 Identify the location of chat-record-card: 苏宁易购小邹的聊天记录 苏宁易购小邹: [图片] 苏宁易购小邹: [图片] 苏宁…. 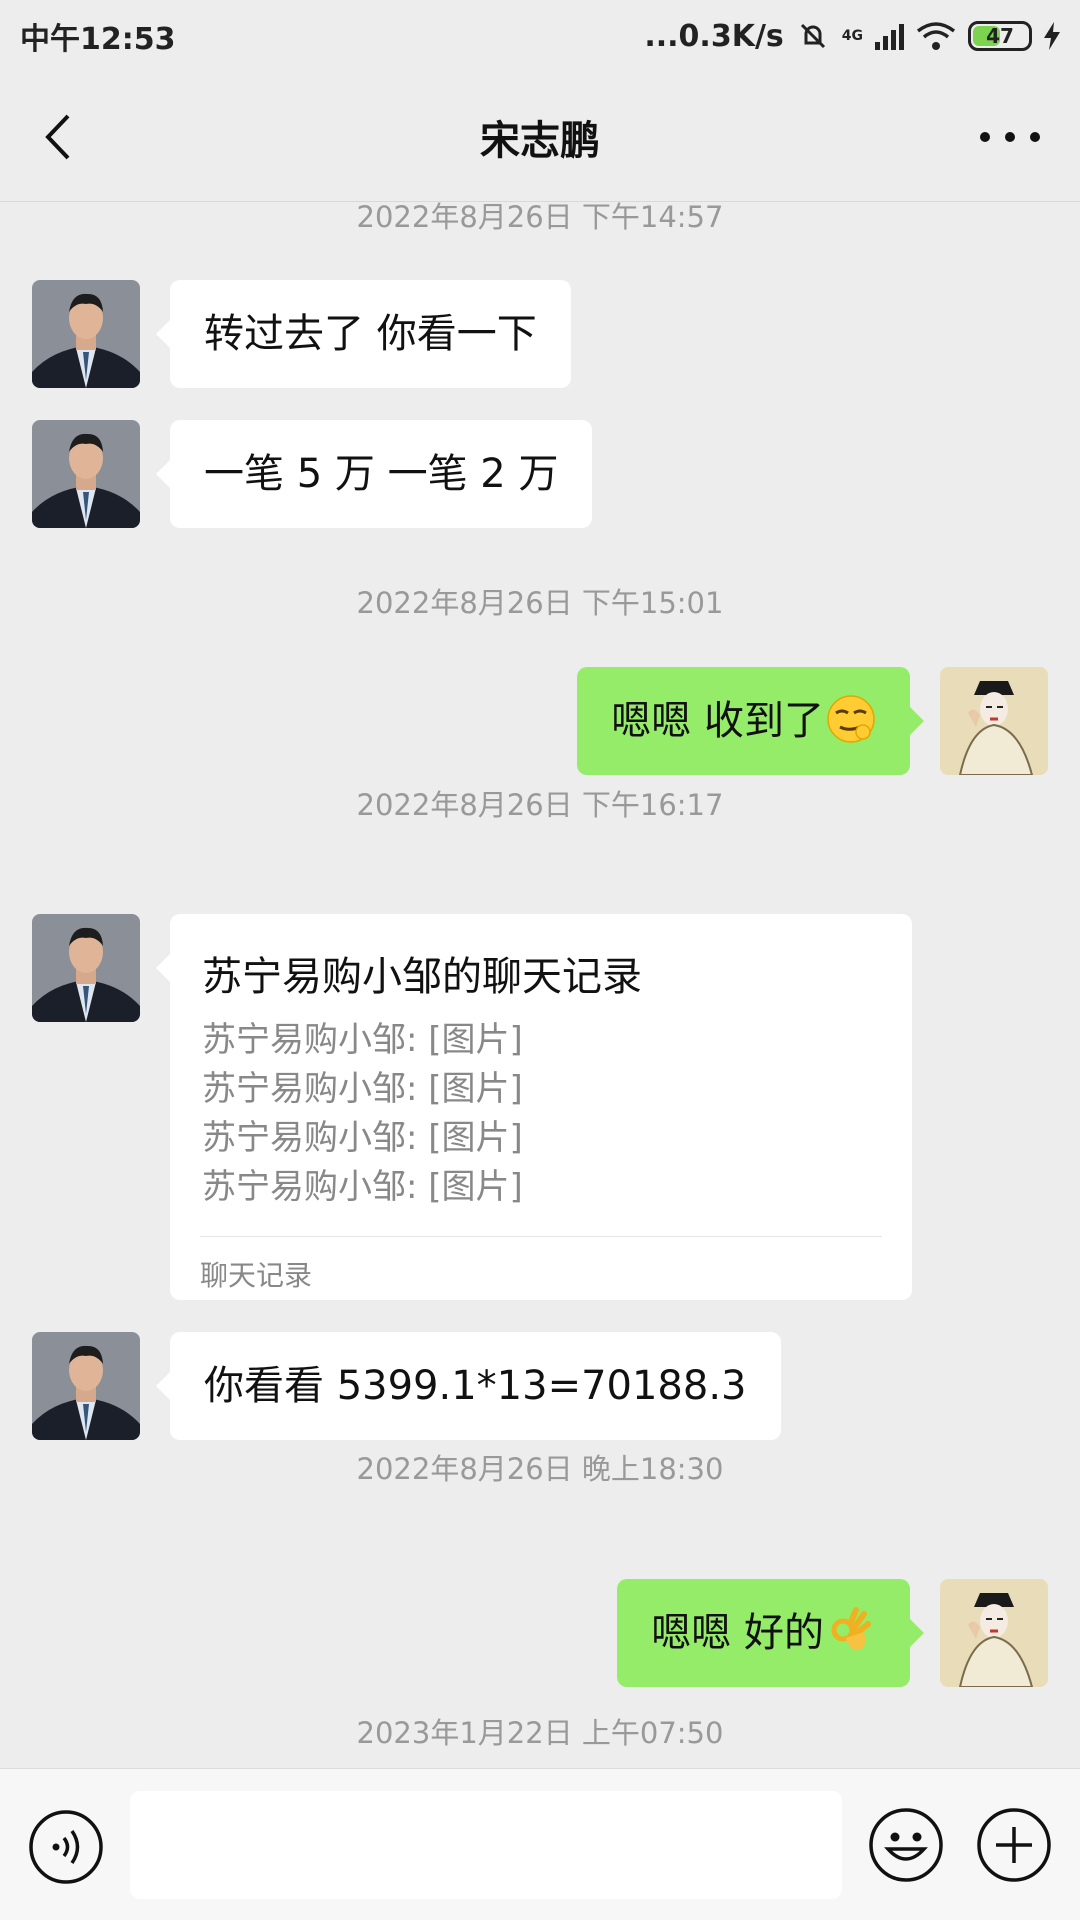
(534, 1107).